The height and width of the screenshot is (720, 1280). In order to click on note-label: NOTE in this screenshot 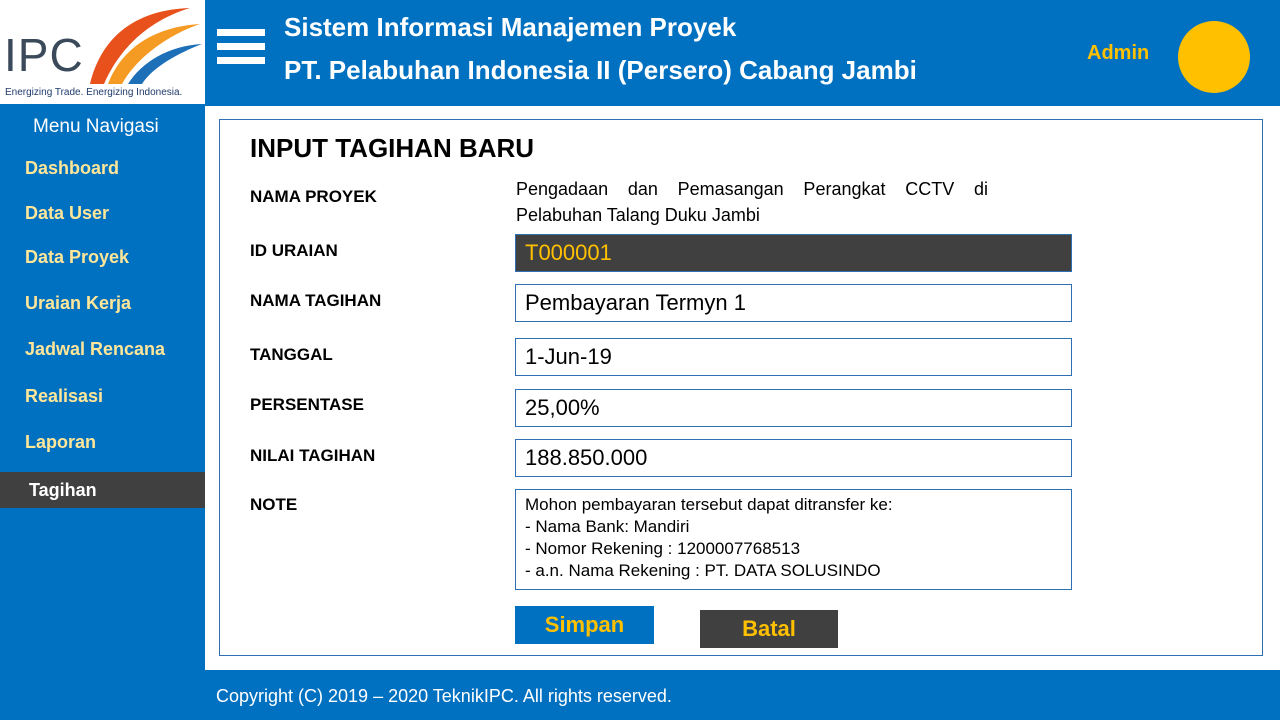, I will do `click(274, 504)`.